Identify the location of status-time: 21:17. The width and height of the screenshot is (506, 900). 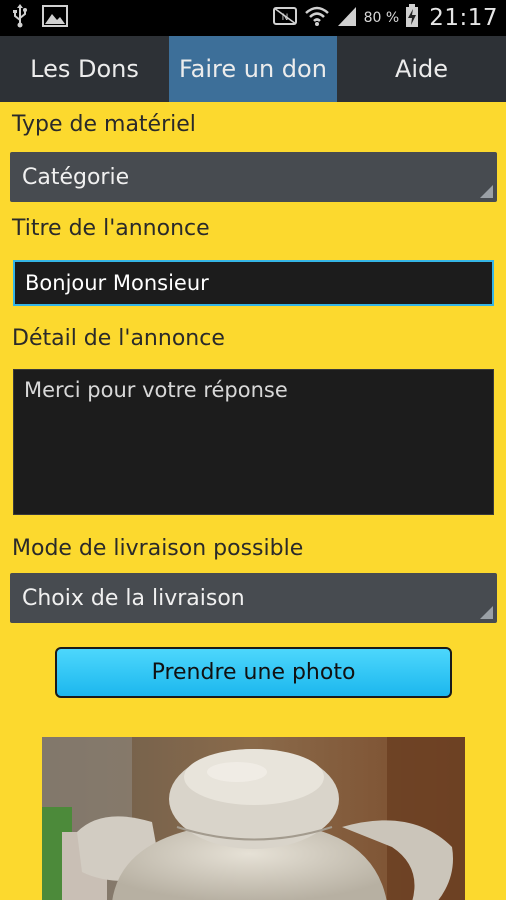
(463, 18).